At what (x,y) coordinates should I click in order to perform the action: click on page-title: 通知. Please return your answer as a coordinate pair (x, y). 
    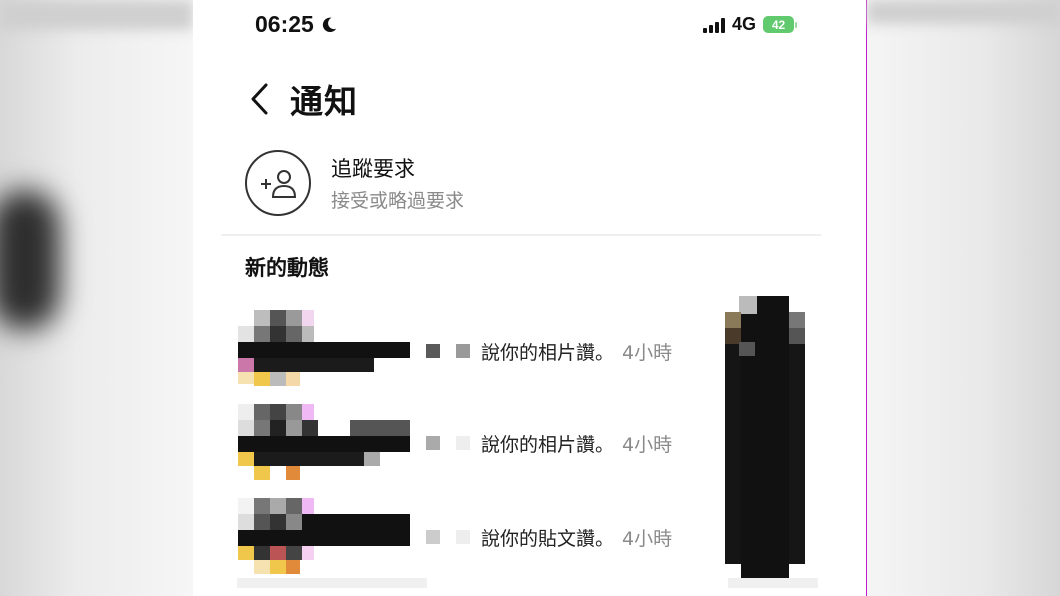
    Looking at the image, I should click on (324, 101).